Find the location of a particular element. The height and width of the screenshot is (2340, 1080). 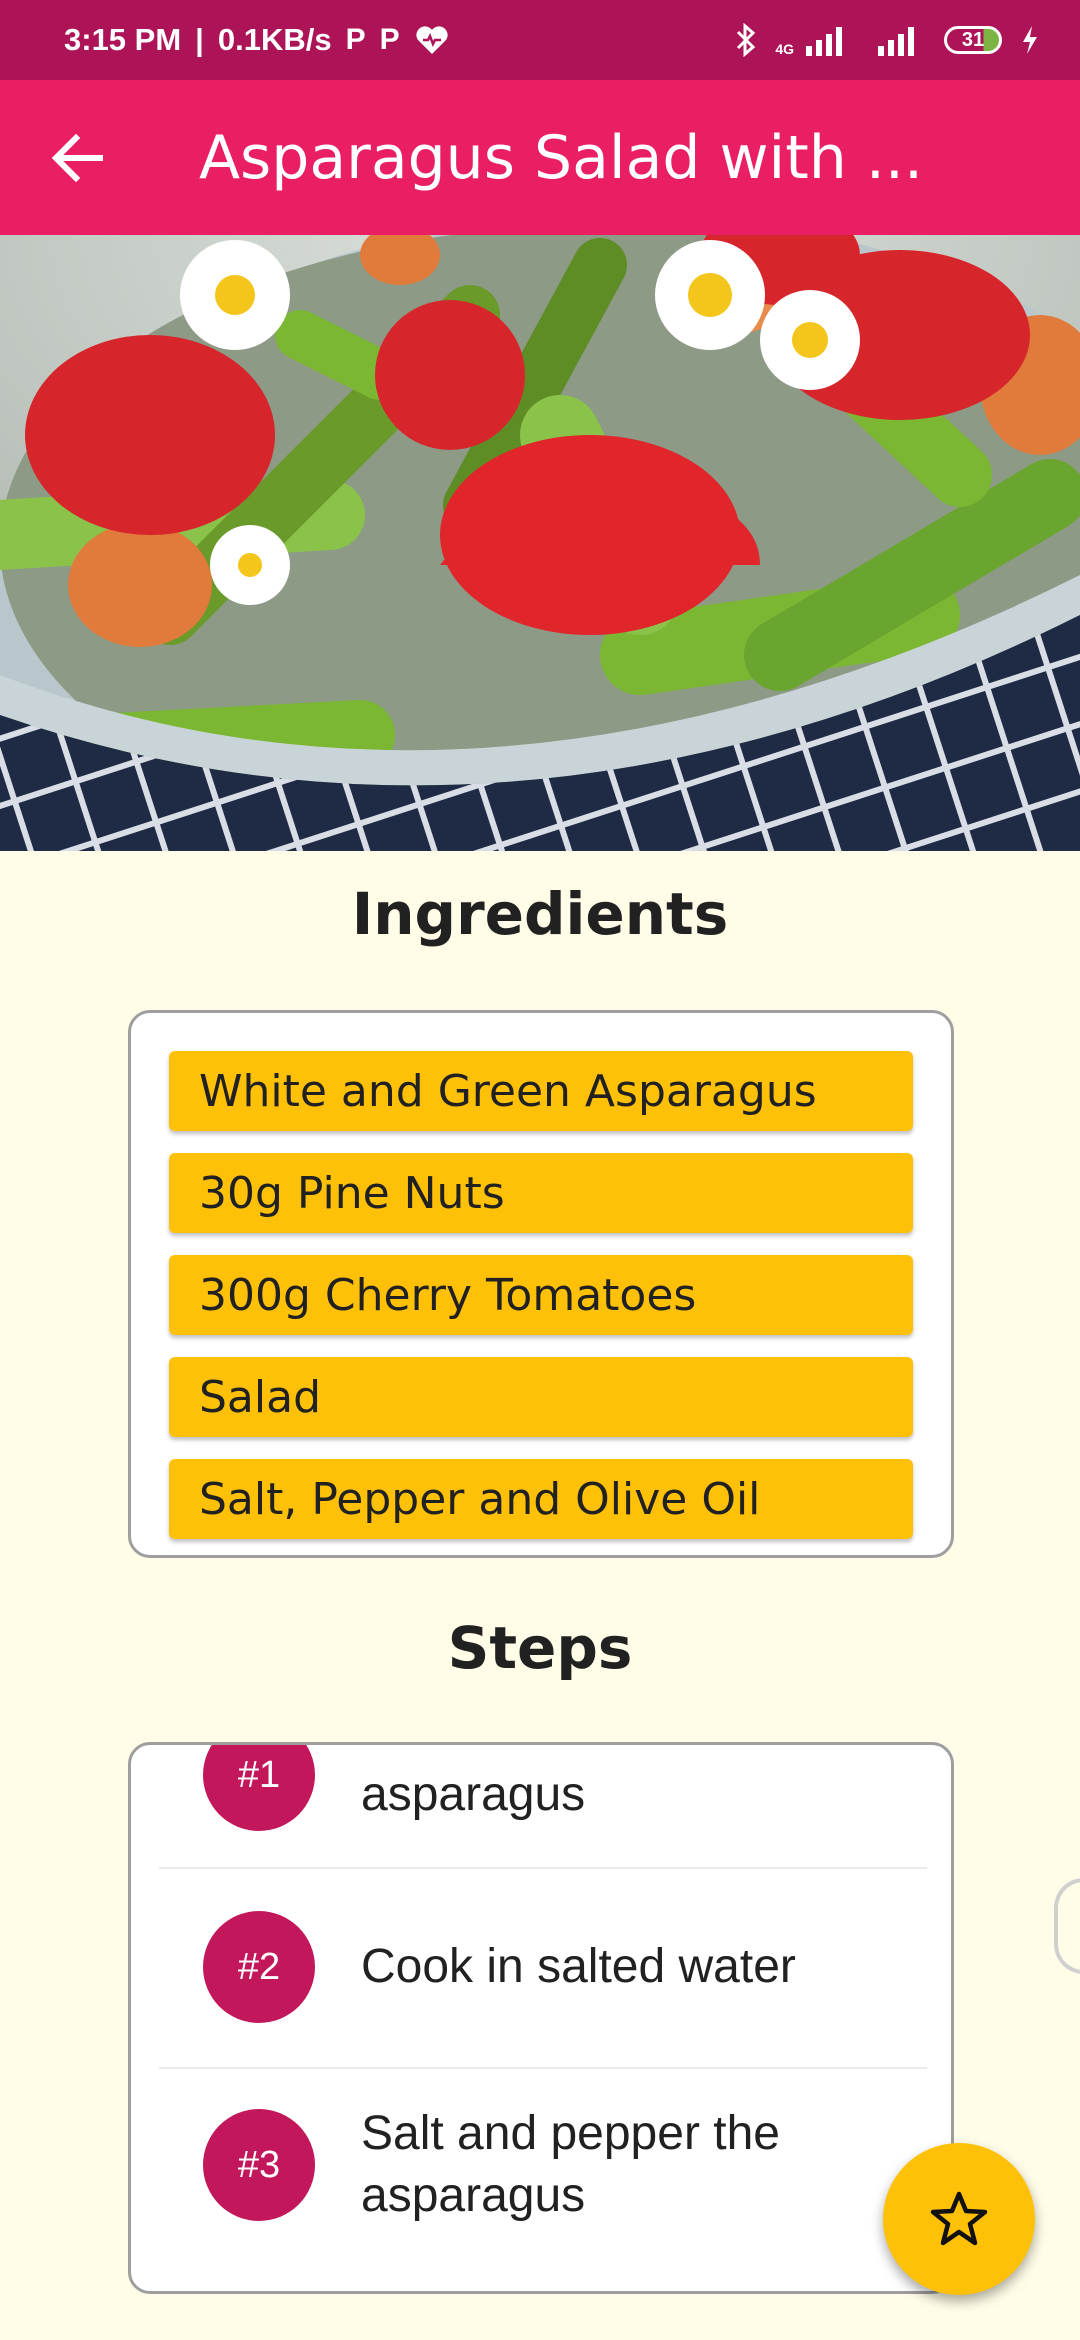

step-number-badge: #3 is located at coordinates (259, 2165).